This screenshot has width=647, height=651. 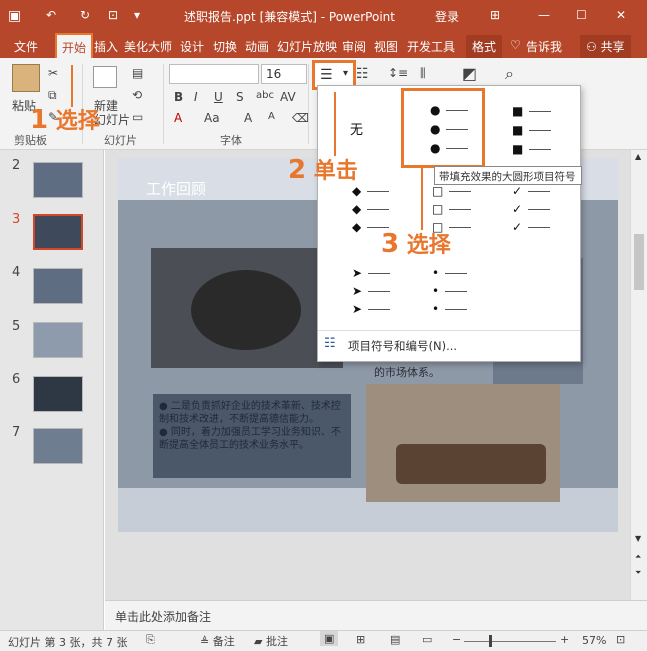 What do you see at coordinates (178, 118) in the screenshot?
I see `font-color-button: A` at bounding box center [178, 118].